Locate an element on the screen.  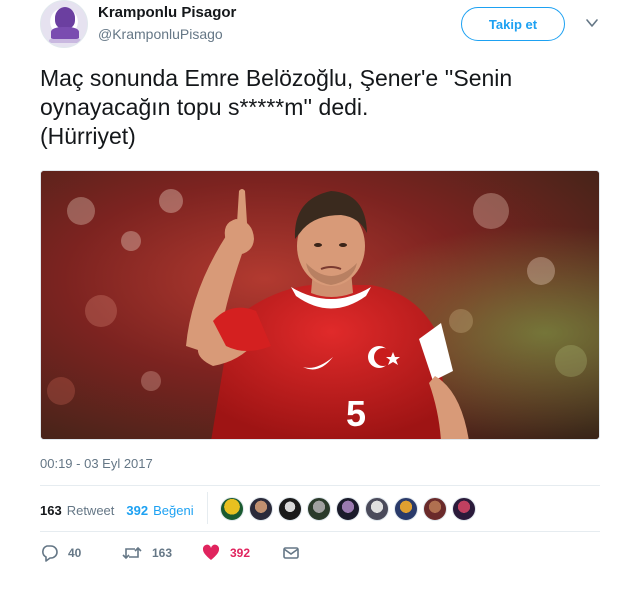
envelope-icon is located at coordinates (291, 553).